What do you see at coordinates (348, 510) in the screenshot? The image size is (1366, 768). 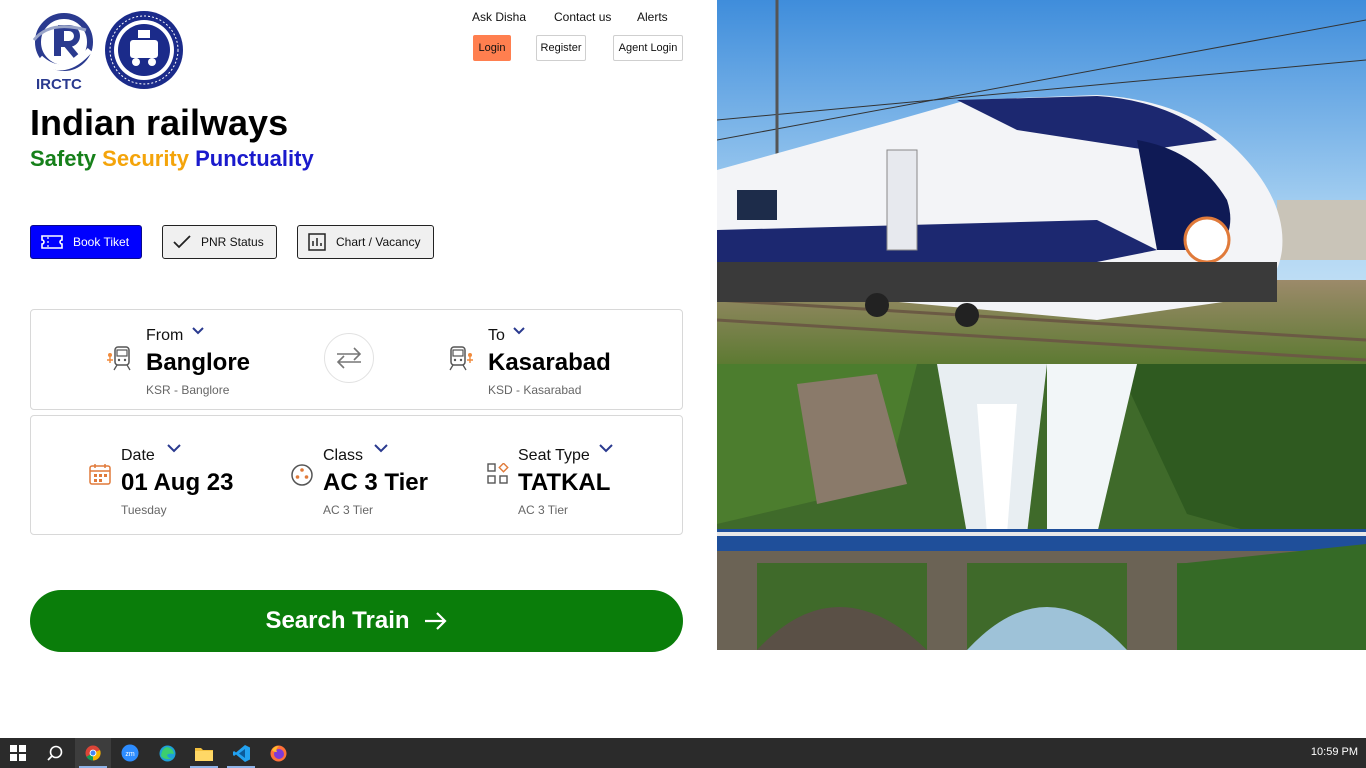 I see `class-sub: AC 3 Tier` at bounding box center [348, 510].